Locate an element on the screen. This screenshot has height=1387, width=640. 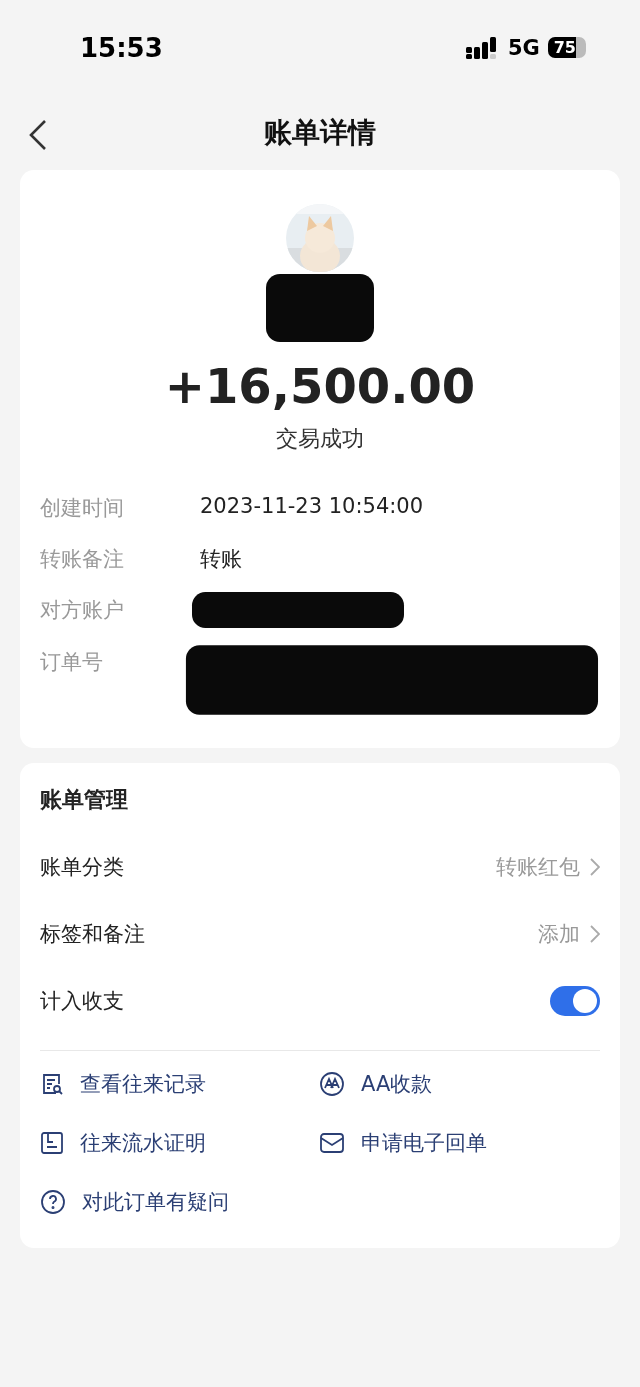
action-link: 往来流水证明 is located at coordinates (123, 1142).